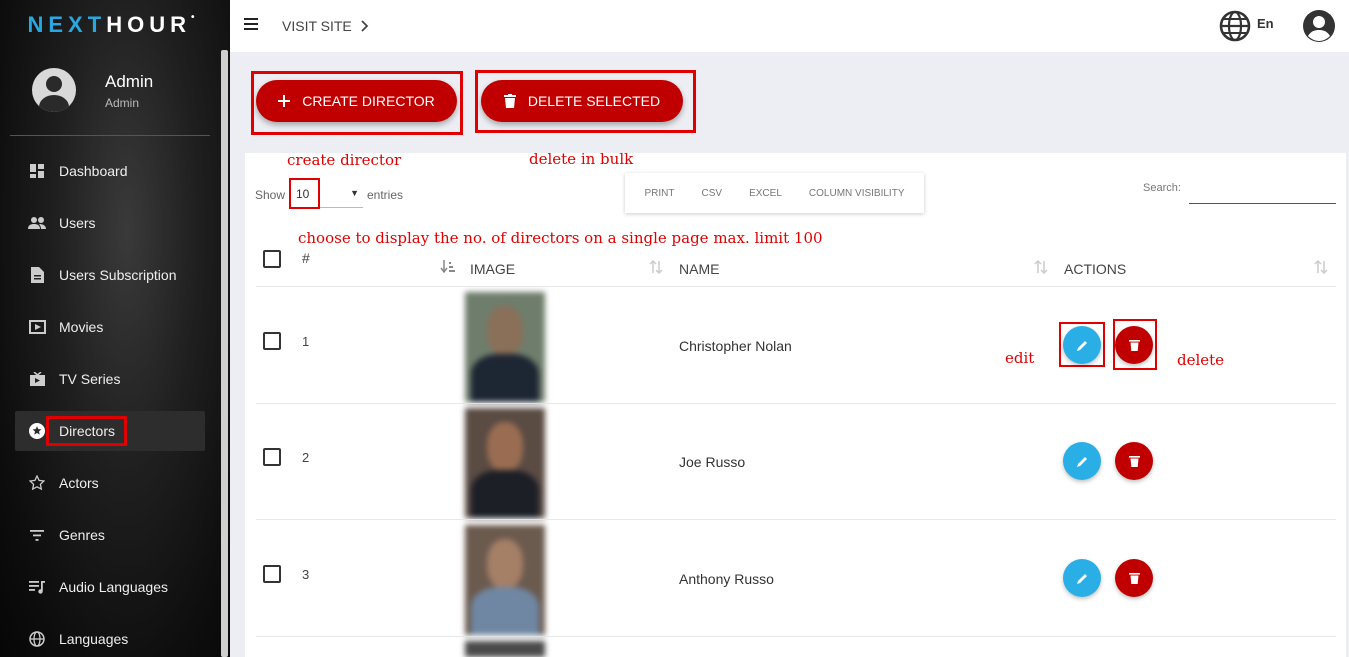 The height and width of the screenshot is (657, 1349). I want to click on sidebar-item-label: Users, so click(77, 223).